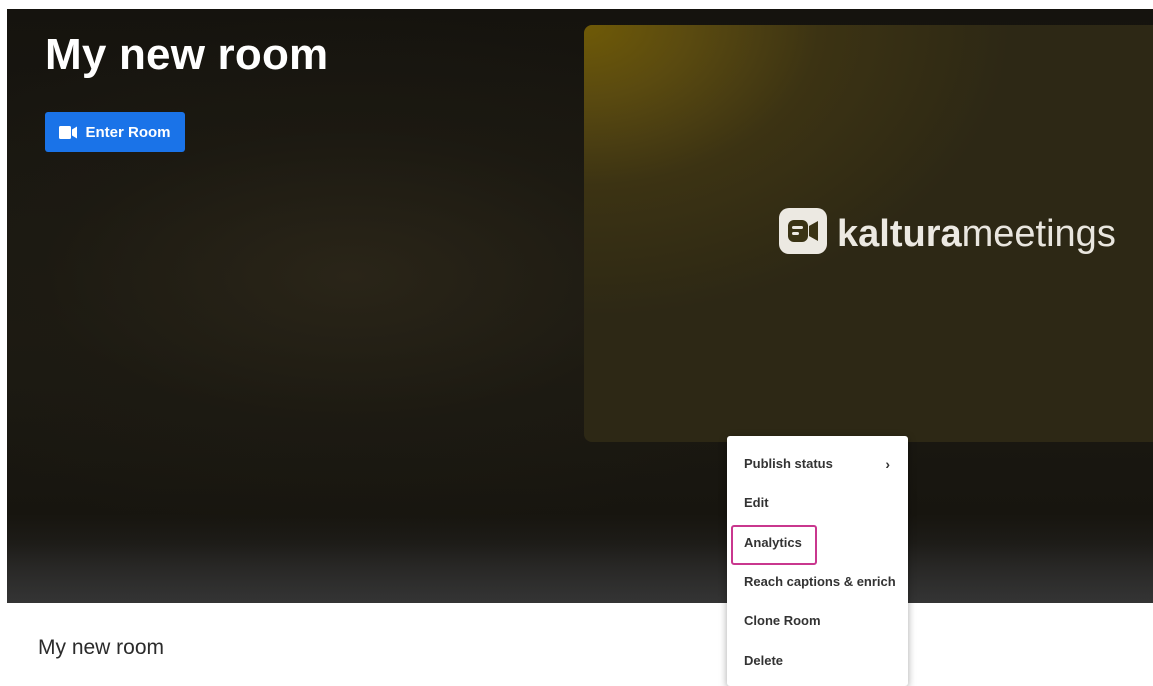 The image size is (1153, 686). I want to click on menu-item-publish-status: Publish status ›, so click(817, 463).